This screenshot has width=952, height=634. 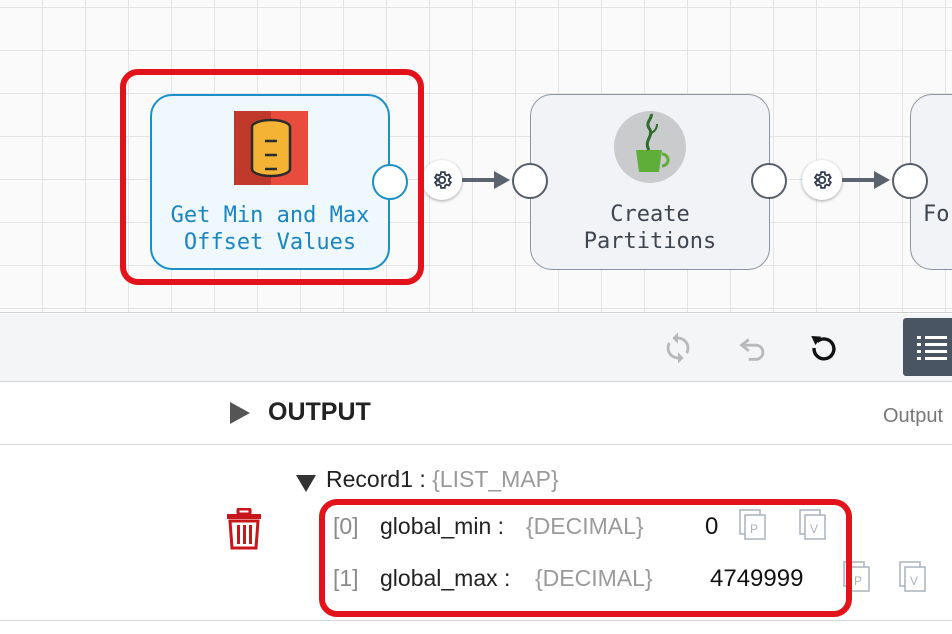 I want to click on reset-icon, so click(x=824, y=348).